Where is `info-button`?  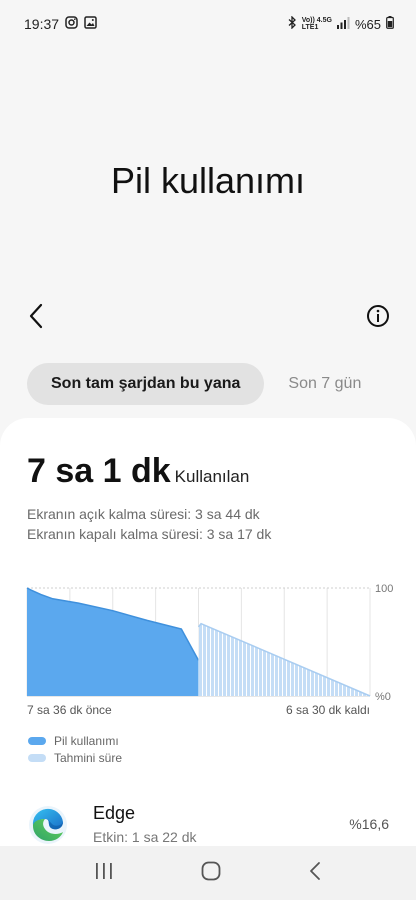
info-button is located at coordinates (378, 316).